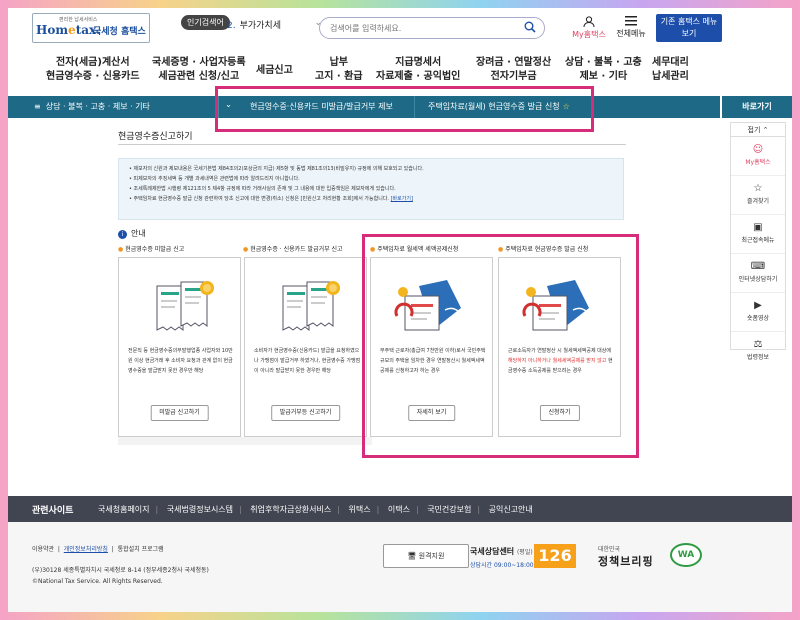 The height and width of the screenshot is (620, 800). What do you see at coordinates (122, 234) in the screenshot?
I see `info-icon: i` at bounding box center [122, 234].